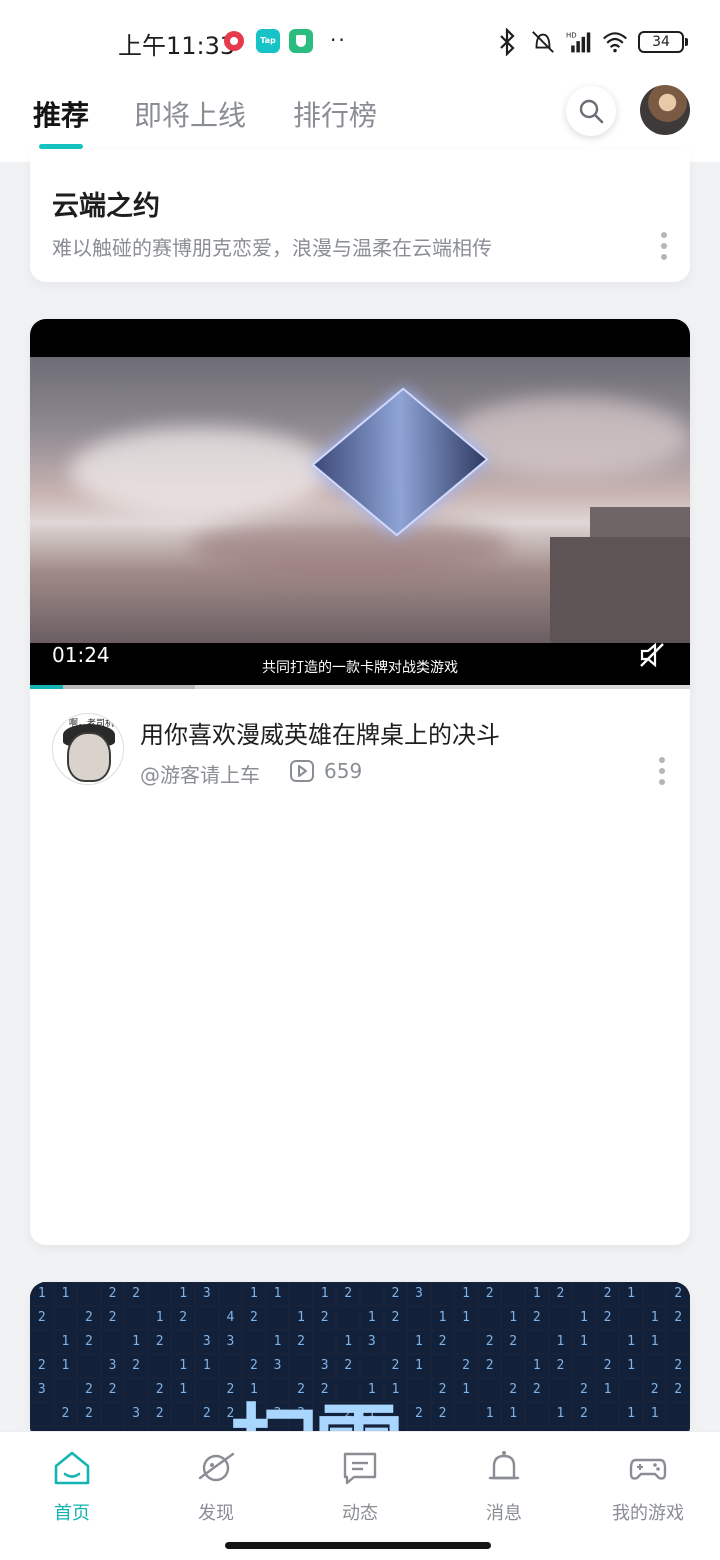  Describe the element at coordinates (72, 1482) in the screenshot. I see `nav-home: 首页` at that location.